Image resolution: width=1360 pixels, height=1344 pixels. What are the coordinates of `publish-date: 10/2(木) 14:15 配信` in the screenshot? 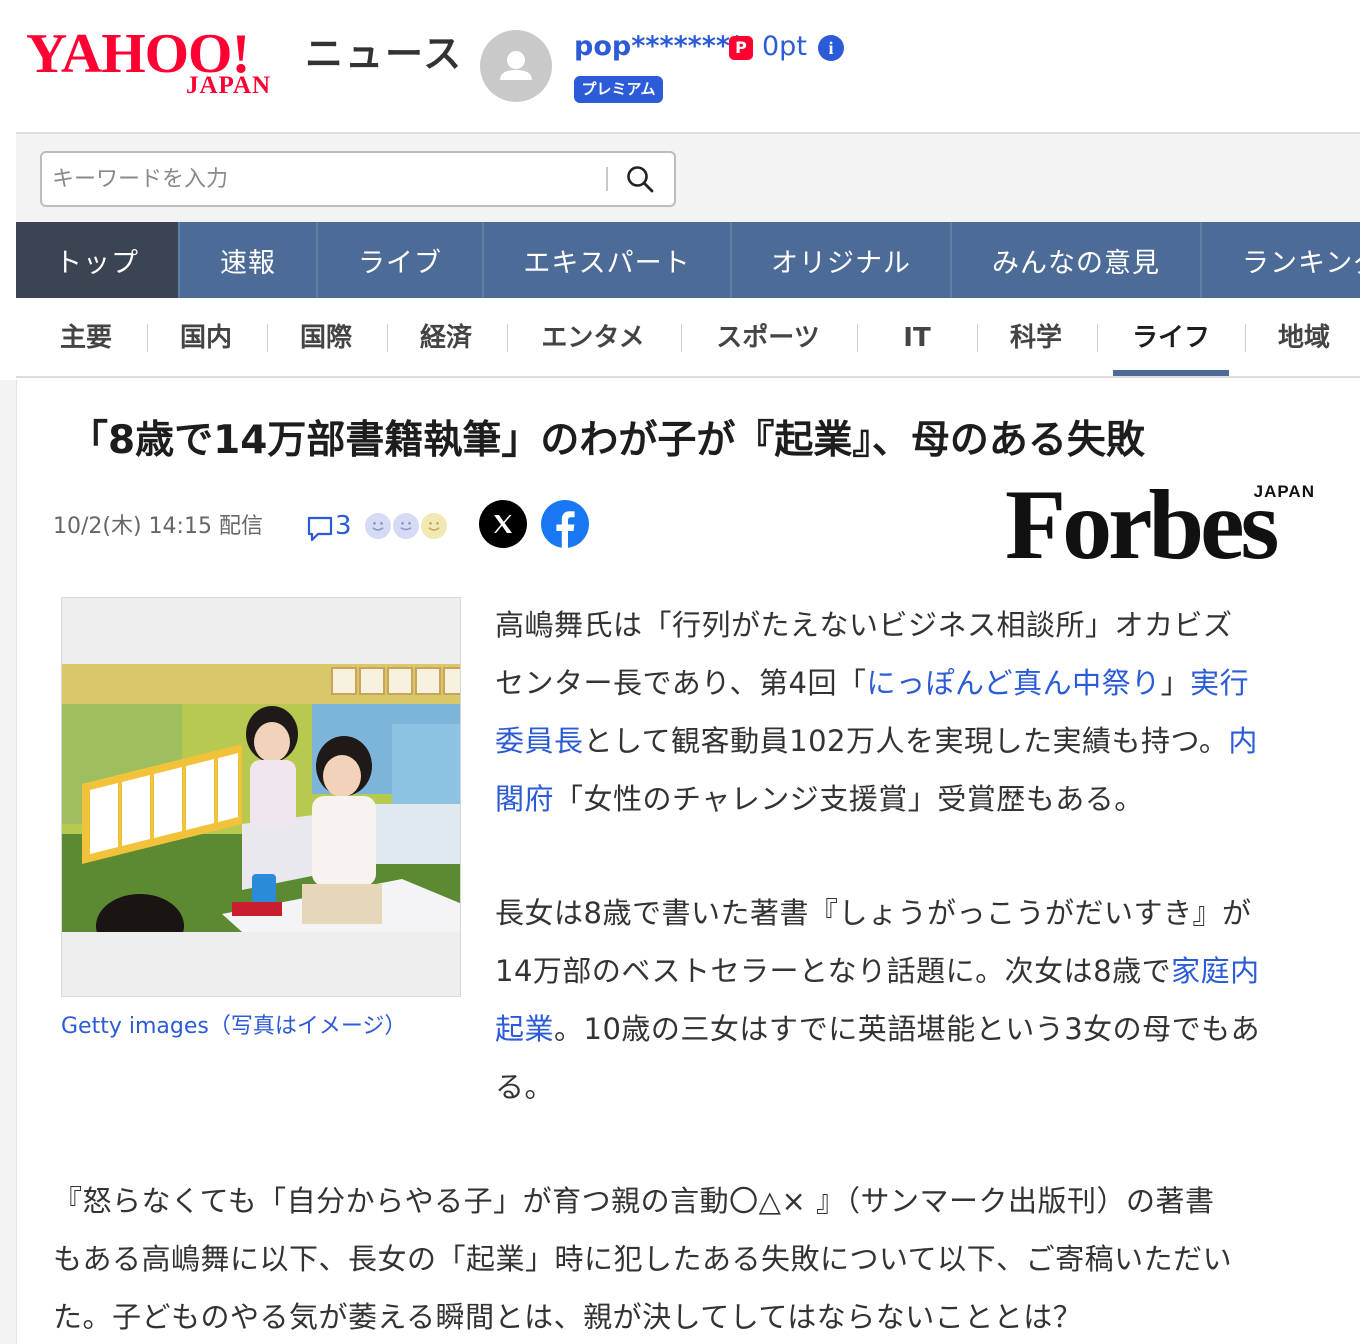 It's located at (158, 526).